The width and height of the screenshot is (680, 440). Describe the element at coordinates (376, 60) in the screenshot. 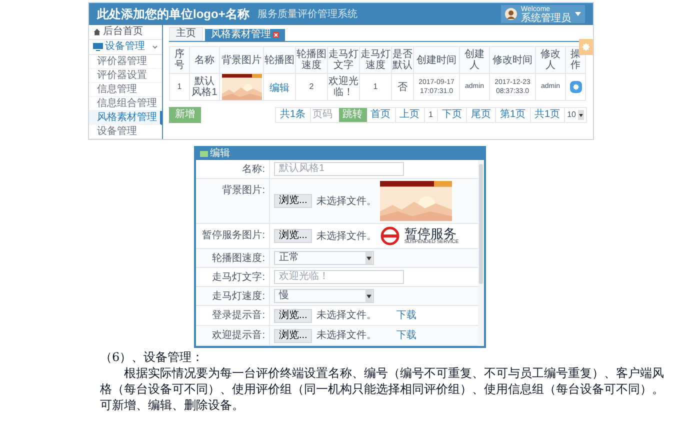

I see `column-header: 走马灯速度` at that location.